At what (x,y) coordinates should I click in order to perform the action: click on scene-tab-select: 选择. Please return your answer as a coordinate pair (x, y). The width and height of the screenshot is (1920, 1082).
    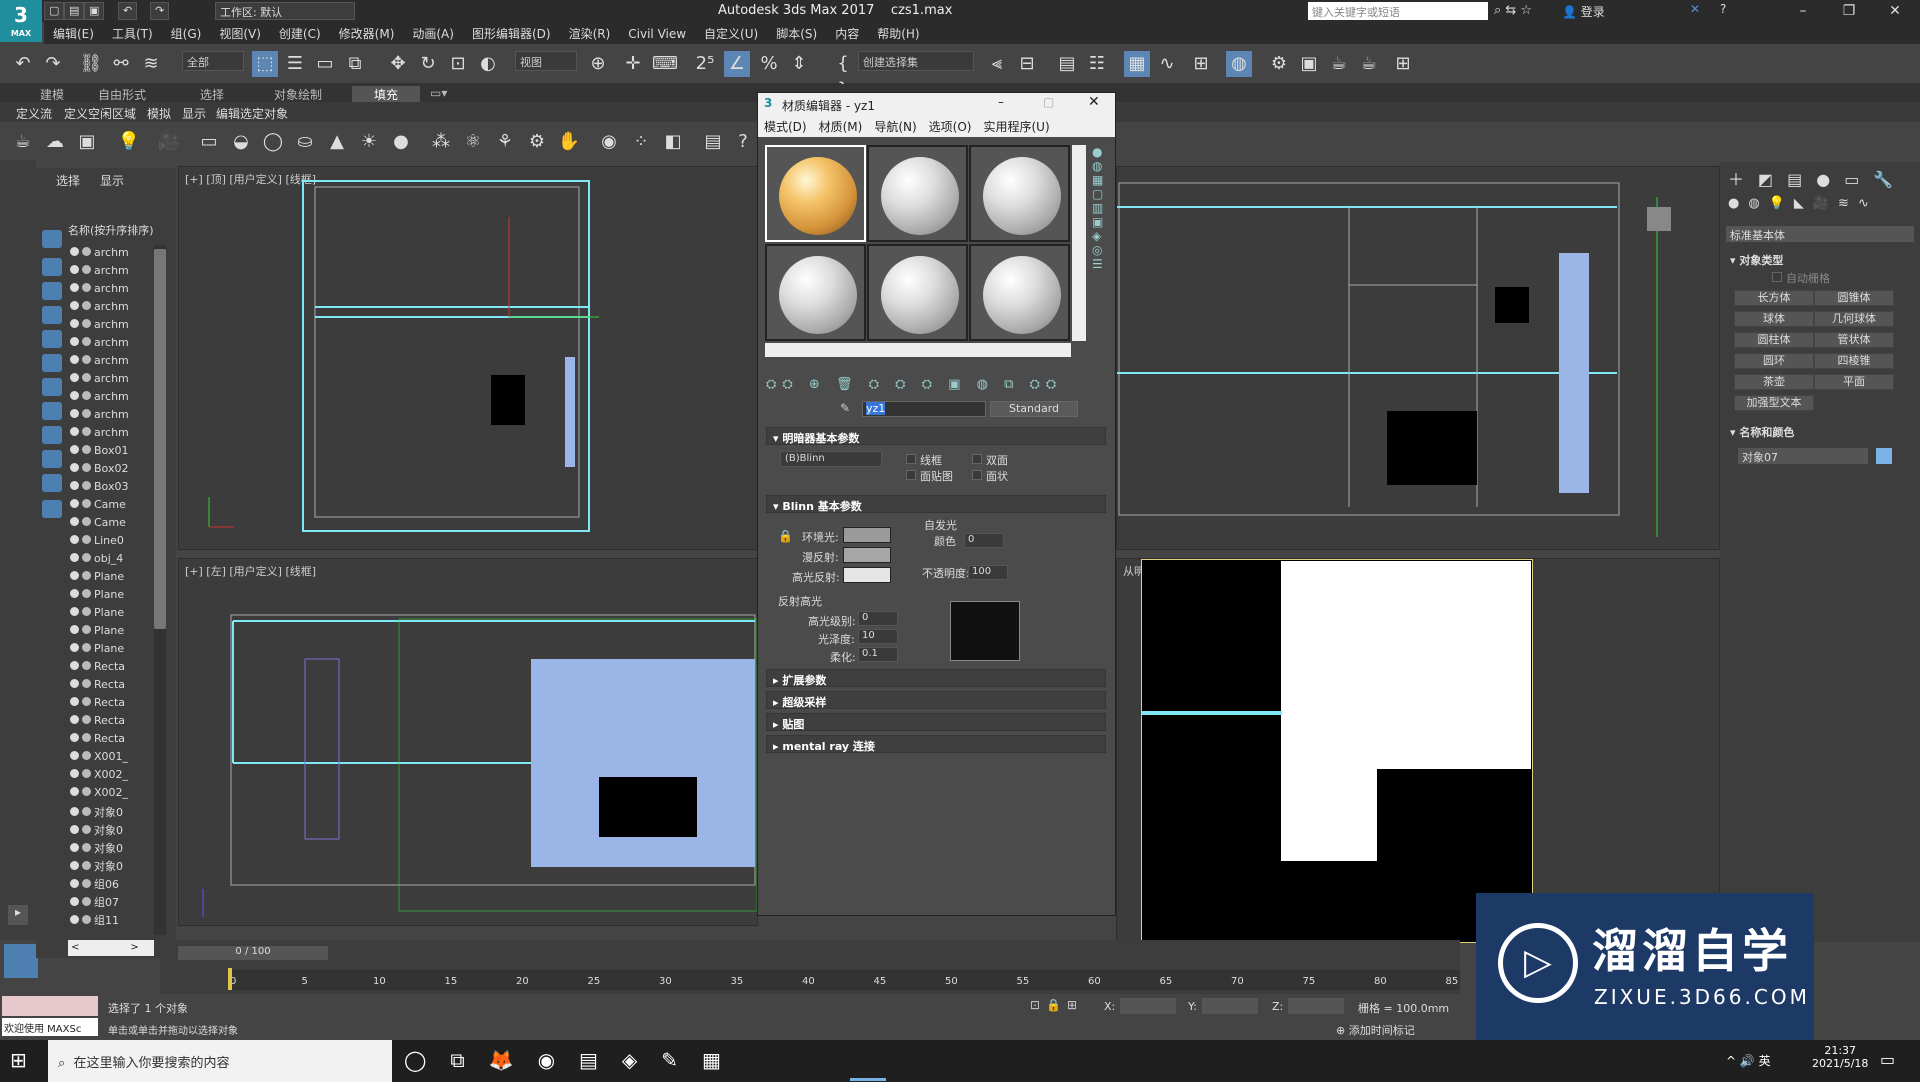
    Looking at the image, I should click on (68, 180).